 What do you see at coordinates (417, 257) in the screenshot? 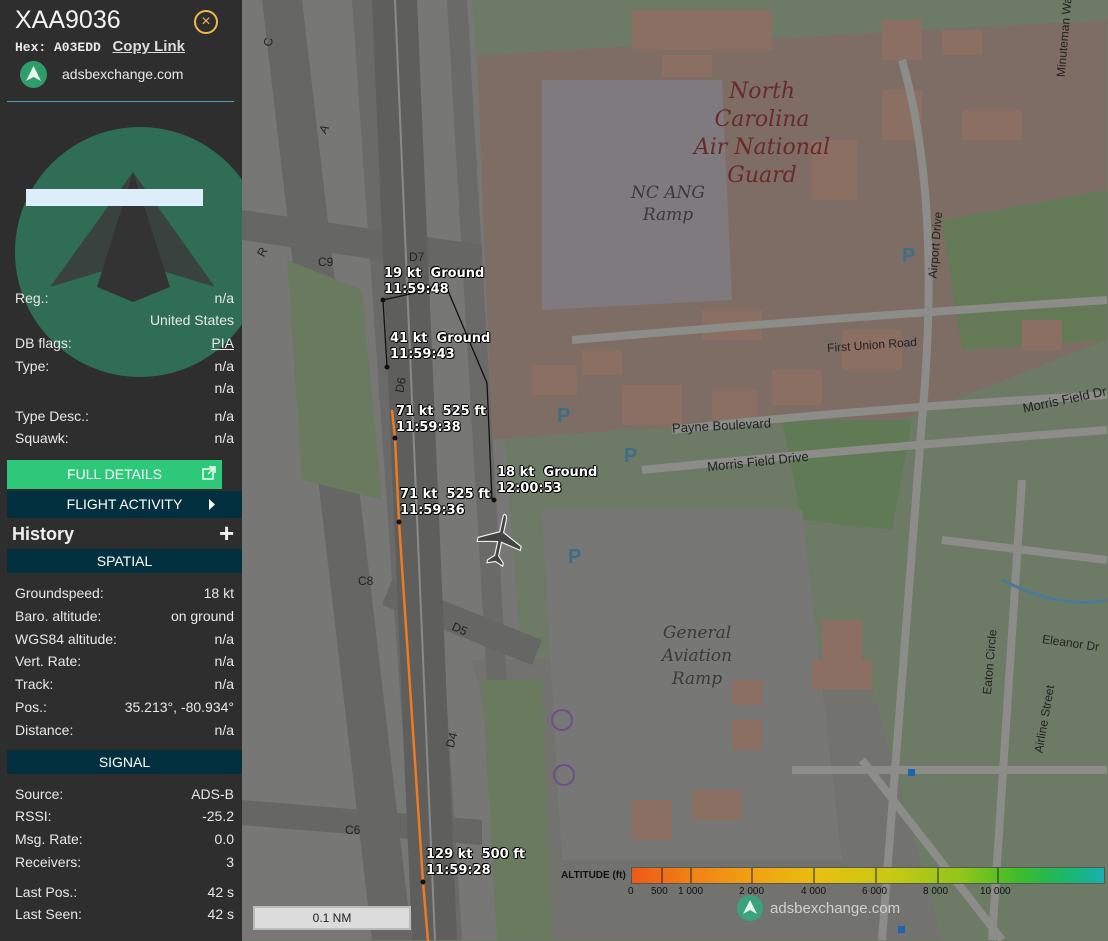
I see `taxiway-label-d7: D7` at bounding box center [417, 257].